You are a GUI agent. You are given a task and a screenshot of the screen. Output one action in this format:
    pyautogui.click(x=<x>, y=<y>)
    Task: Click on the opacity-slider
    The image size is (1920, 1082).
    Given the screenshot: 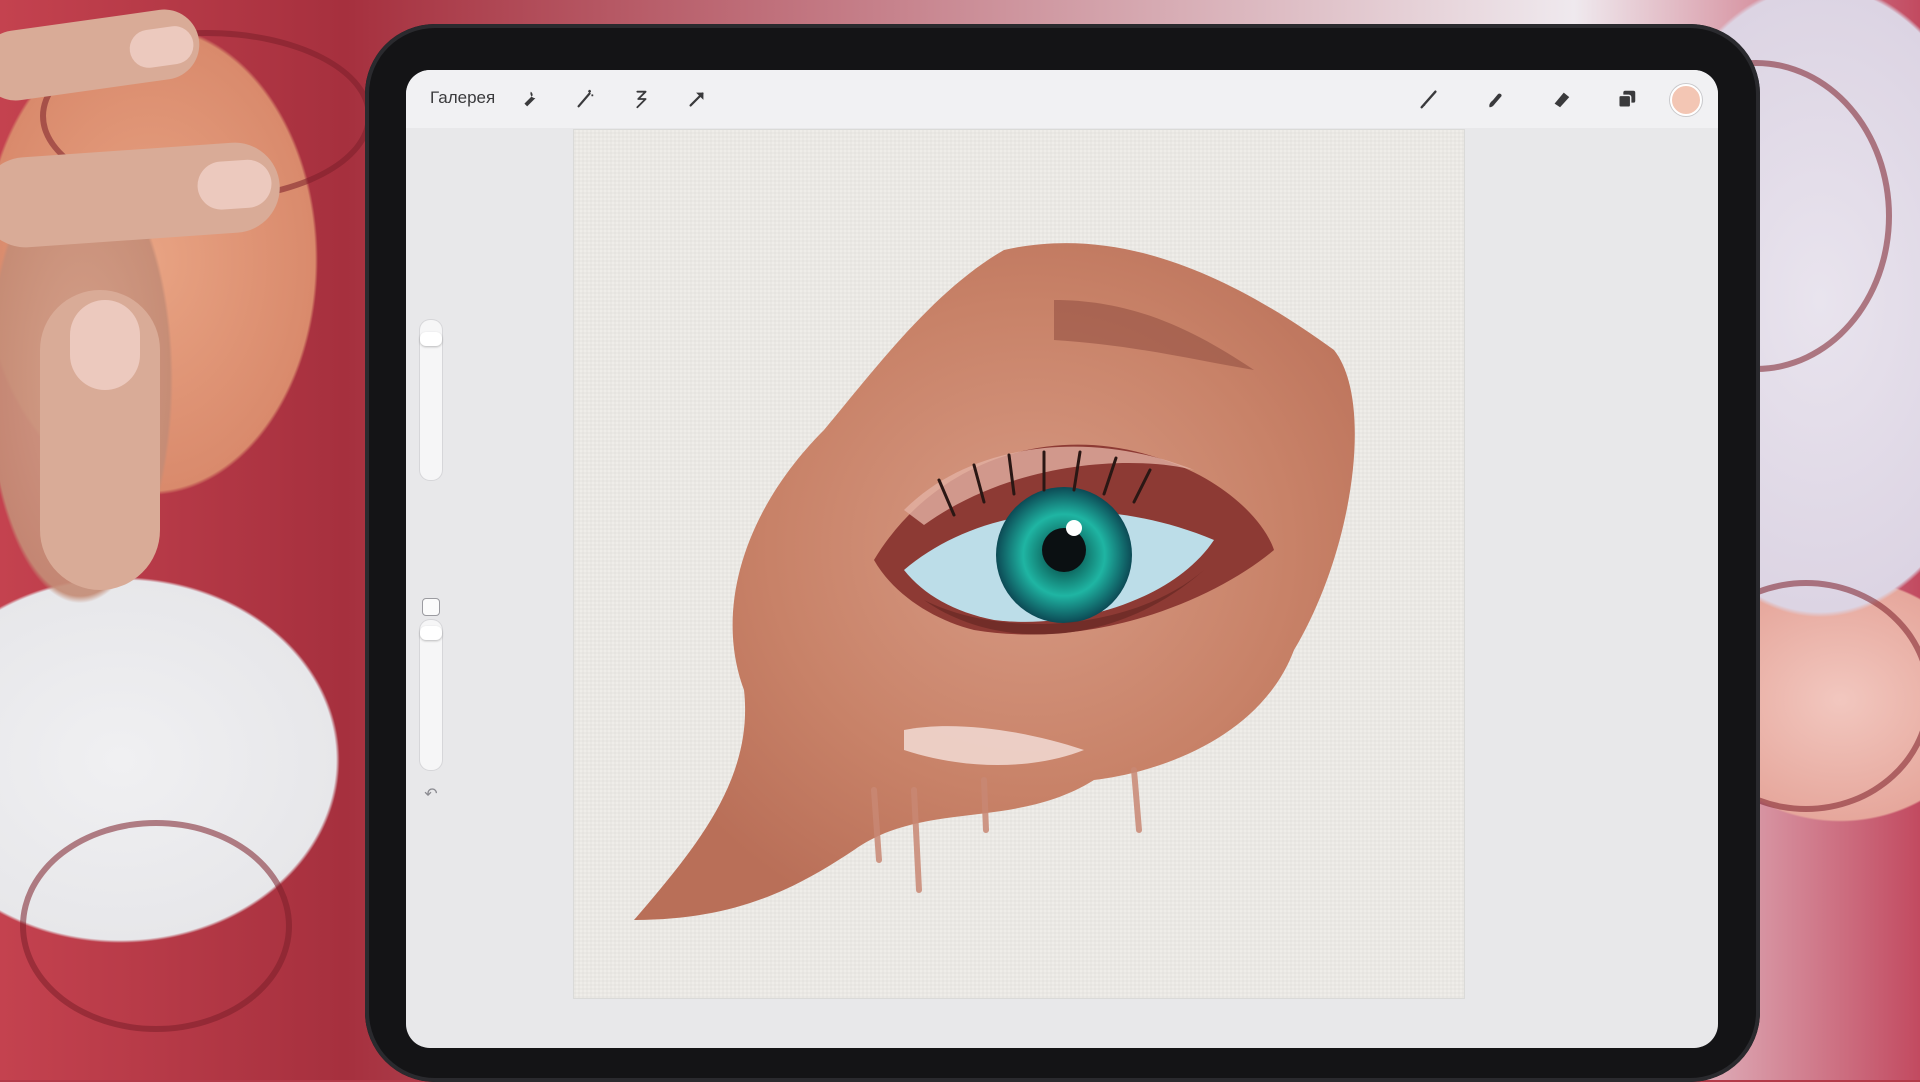 What is the action you would take?
    pyautogui.click(x=431, y=695)
    